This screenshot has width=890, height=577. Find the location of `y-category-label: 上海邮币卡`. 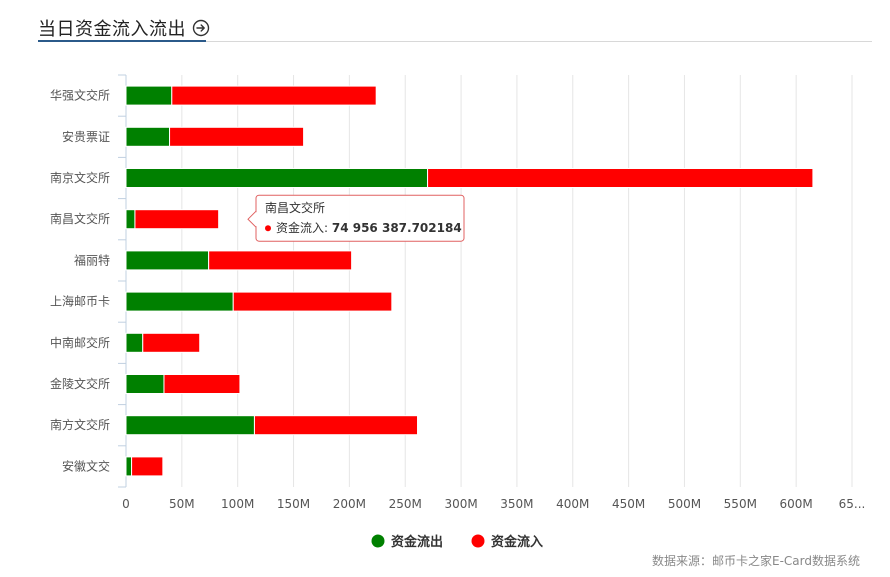

y-category-label: 上海邮币卡 is located at coordinates (80, 301).